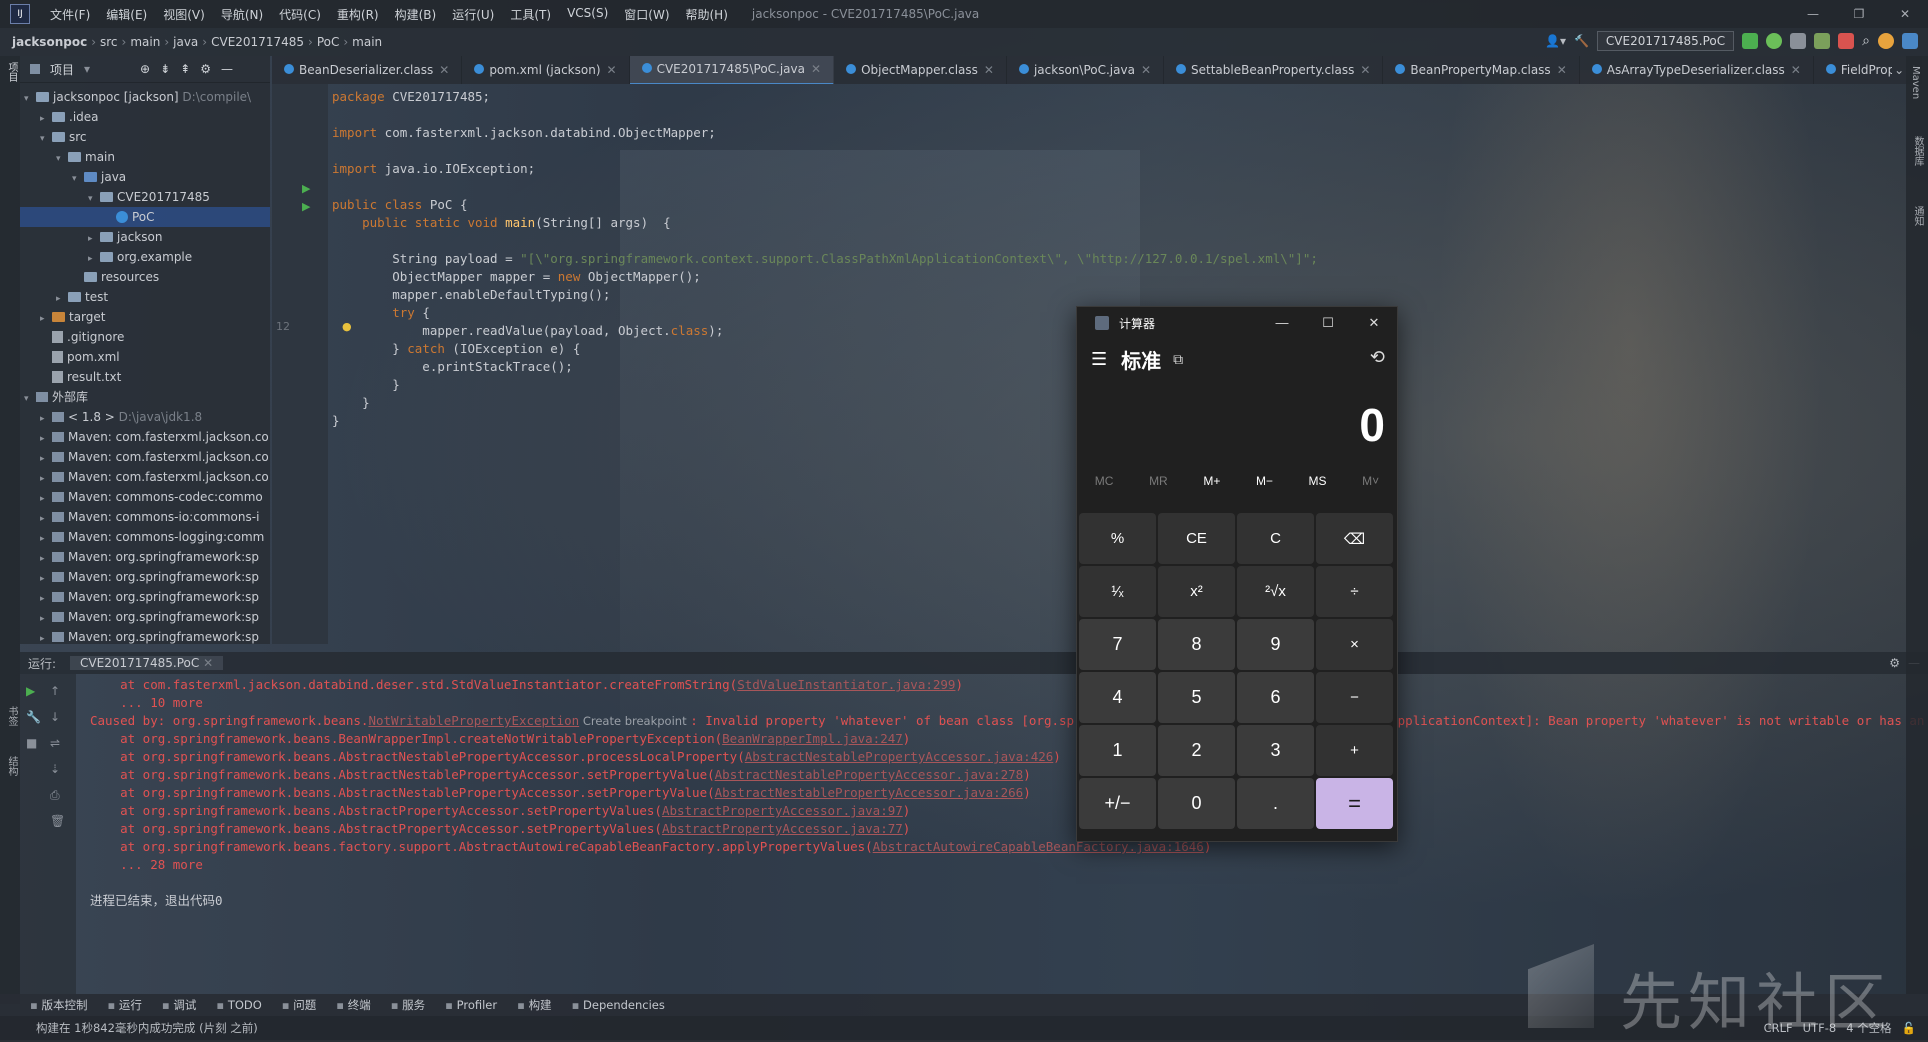 The height and width of the screenshot is (1042, 1928). I want to click on run-configuration-select: CVE201717485.PoC, so click(1665, 41).